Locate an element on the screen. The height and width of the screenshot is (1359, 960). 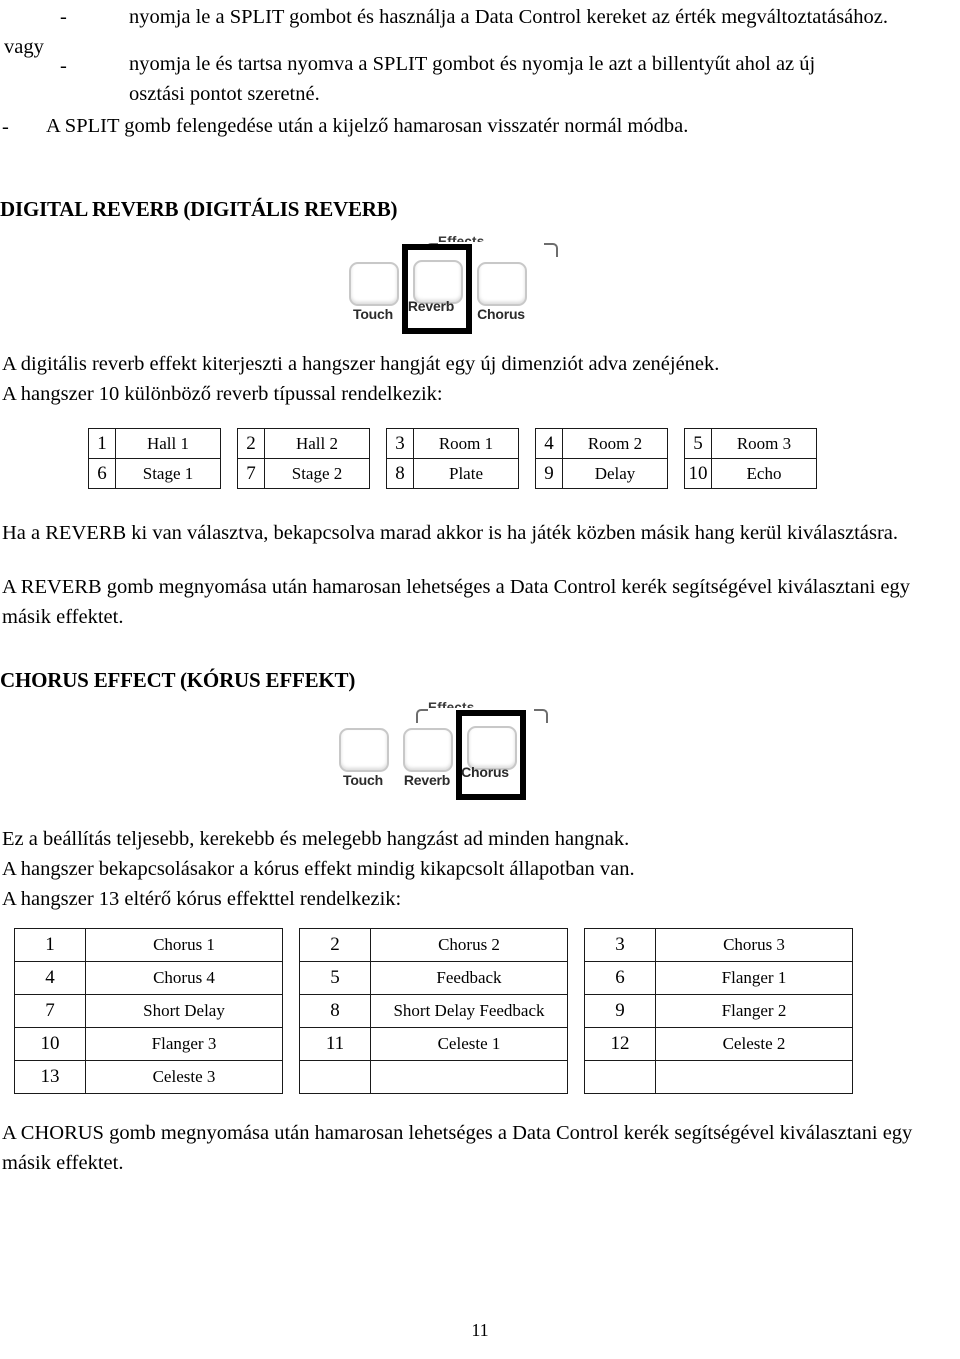
chorus-number: 13 is located at coordinates (50, 1077).